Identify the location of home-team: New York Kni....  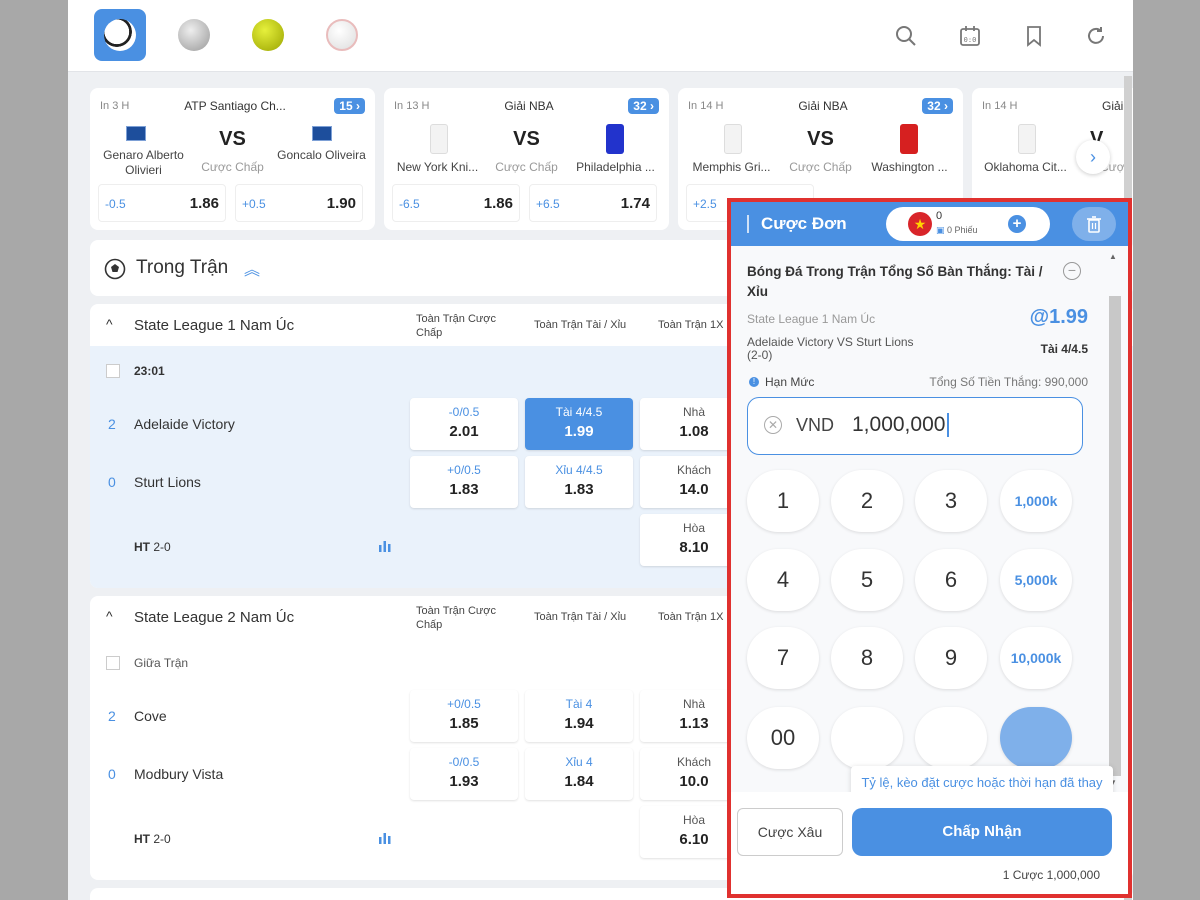
(437, 167).